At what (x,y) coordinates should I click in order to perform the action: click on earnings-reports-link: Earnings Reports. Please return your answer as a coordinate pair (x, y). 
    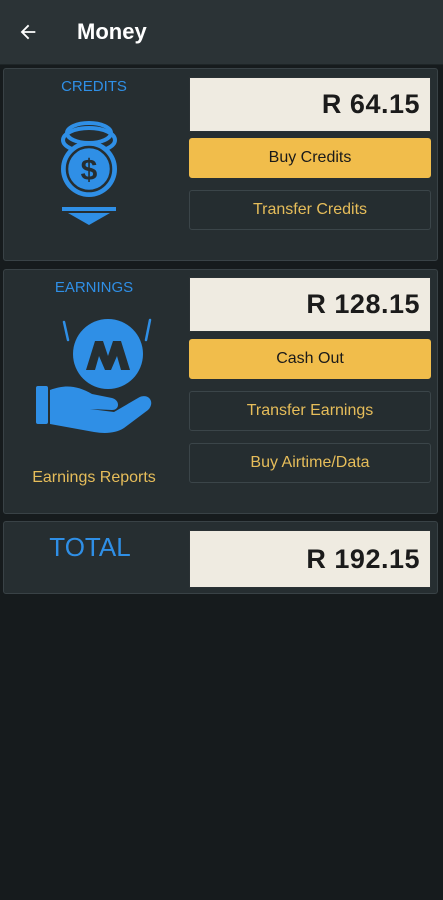
    Looking at the image, I should click on (94, 478).